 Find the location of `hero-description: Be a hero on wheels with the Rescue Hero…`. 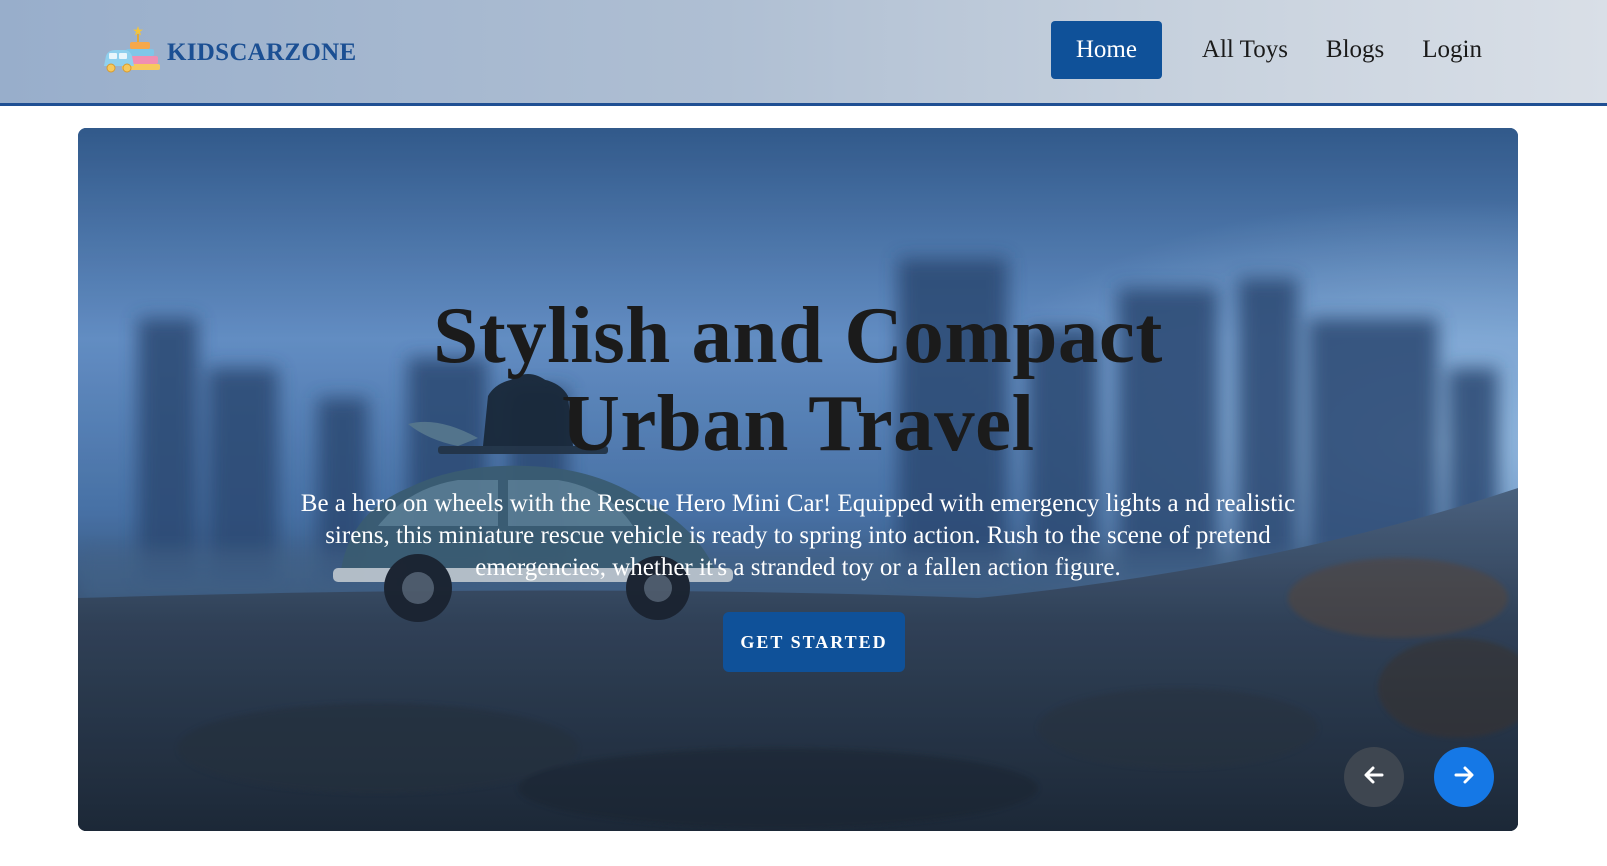

hero-description: Be a hero on wheels with the Rescue Hero… is located at coordinates (798, 535).